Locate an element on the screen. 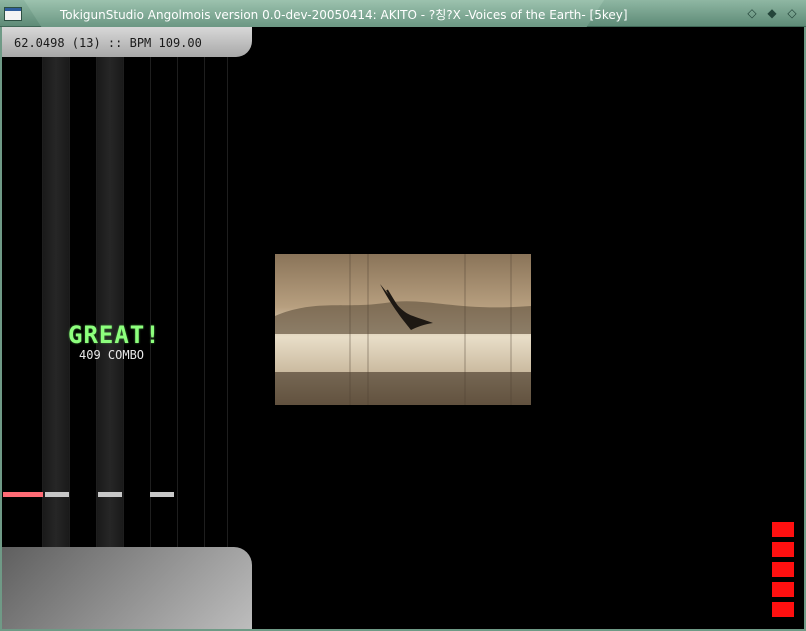  close-icon: ◇ is located at coordinates (792, 13).